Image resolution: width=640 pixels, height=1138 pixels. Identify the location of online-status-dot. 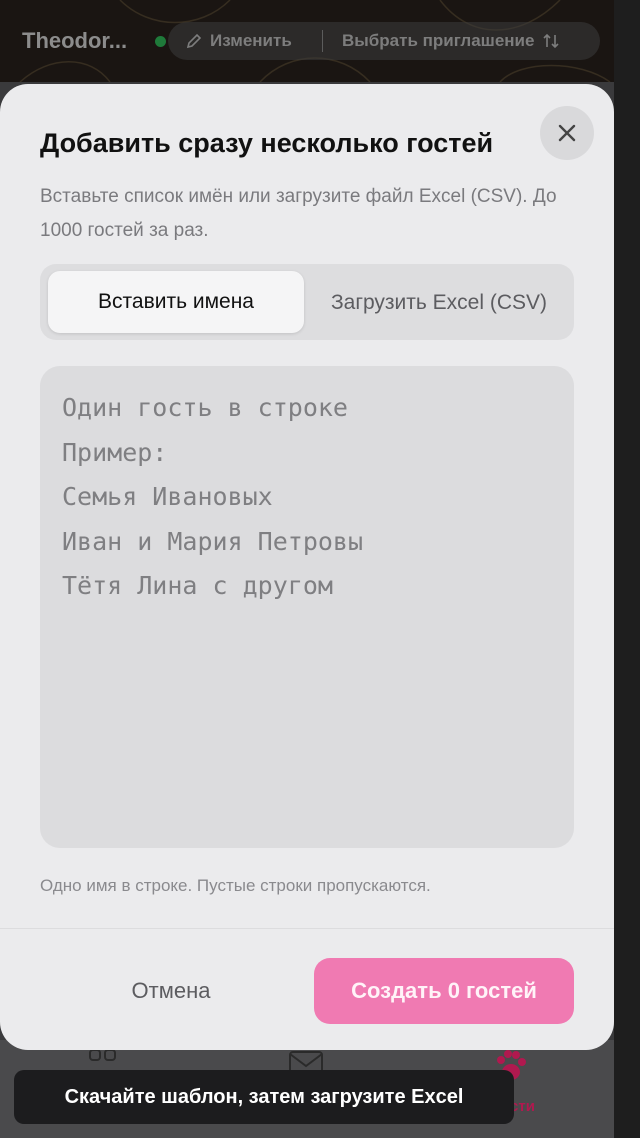
(160, 41).